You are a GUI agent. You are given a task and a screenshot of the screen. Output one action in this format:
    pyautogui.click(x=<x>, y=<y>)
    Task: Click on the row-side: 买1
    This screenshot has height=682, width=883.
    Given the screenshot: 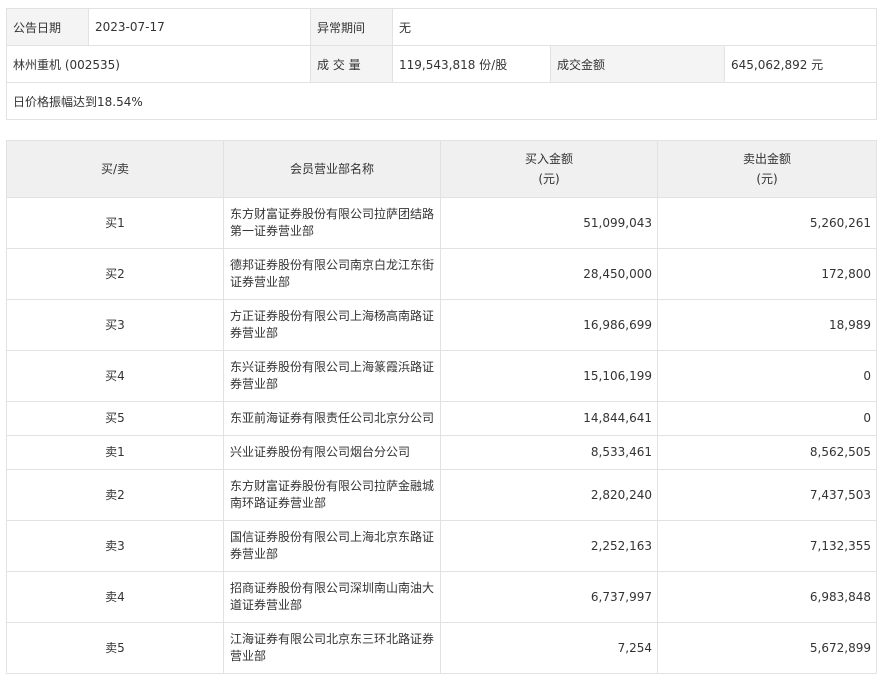 What is the action you would take?
    pyautogui.click(x=115, y=223)
    